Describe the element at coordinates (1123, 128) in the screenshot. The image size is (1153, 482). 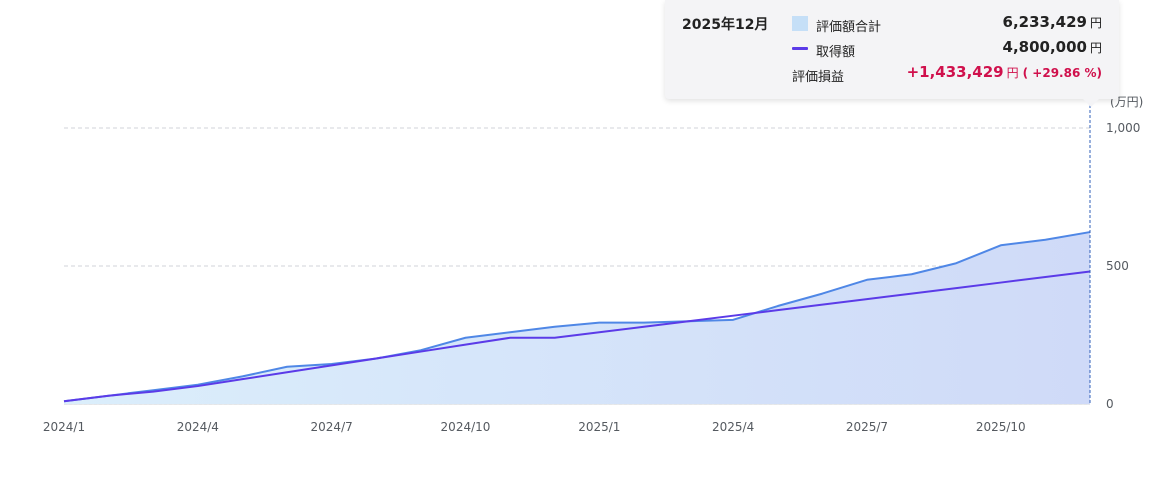
I see `y-tick-label: 1,000` at that location.